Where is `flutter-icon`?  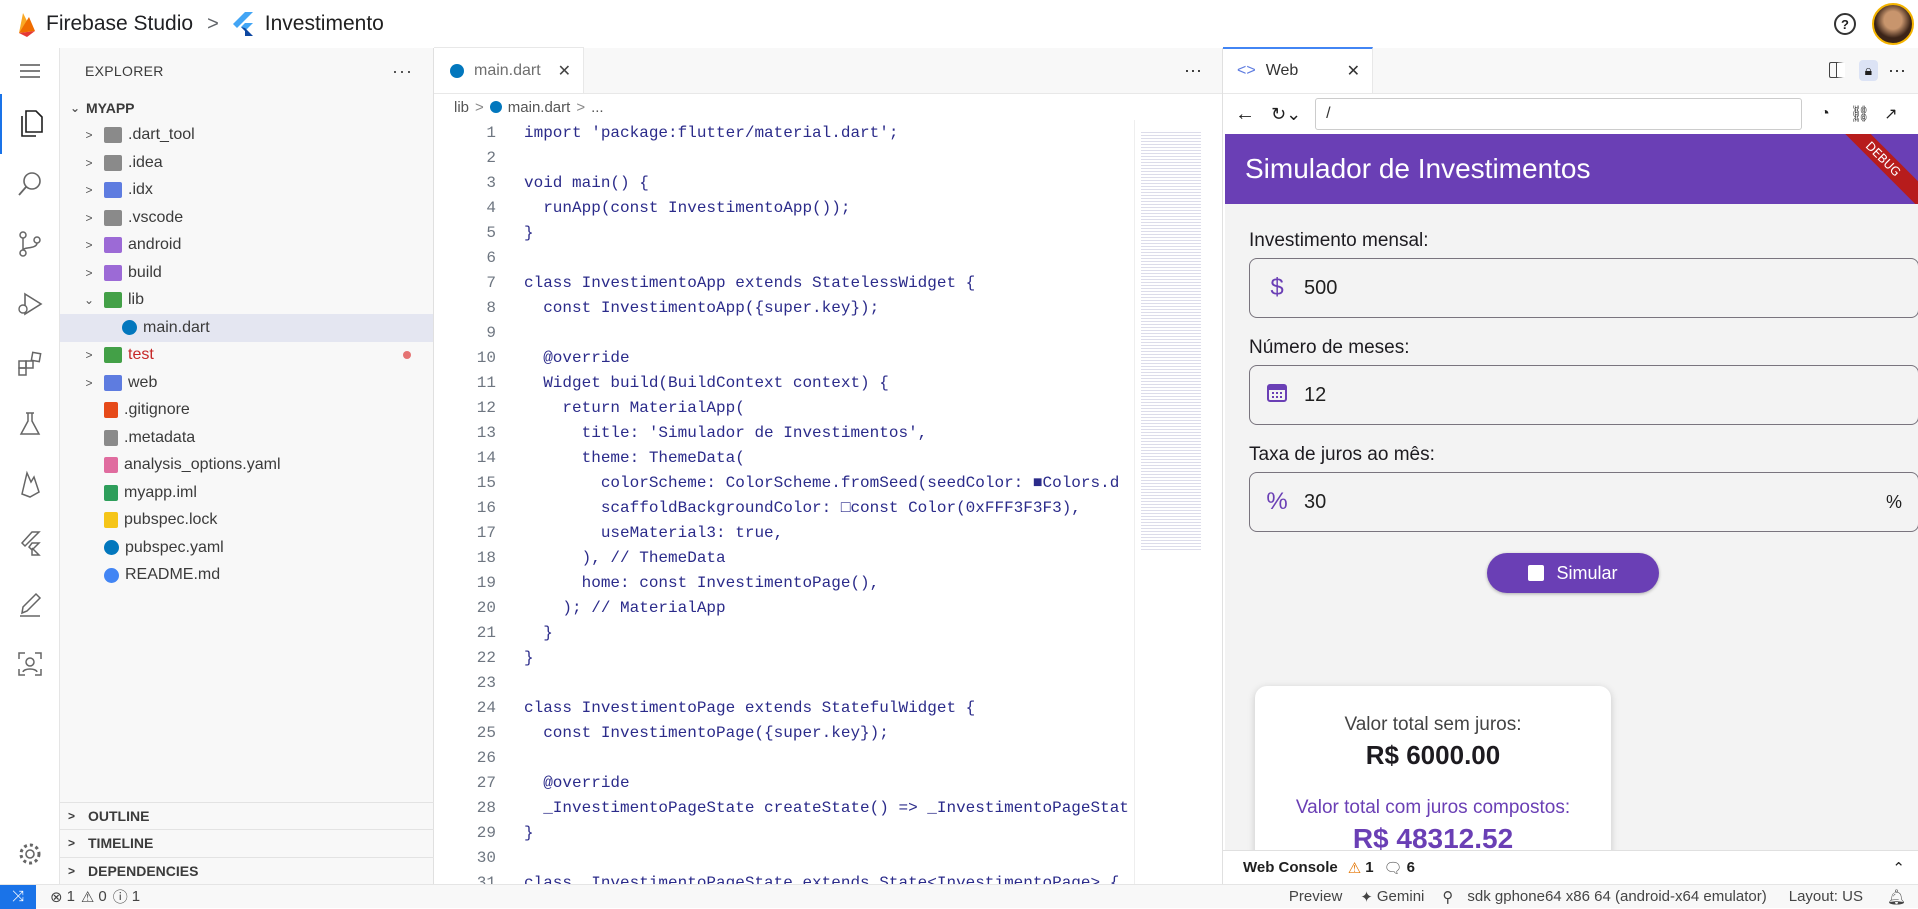
flutter-icon is located at coordinates (30, 544).